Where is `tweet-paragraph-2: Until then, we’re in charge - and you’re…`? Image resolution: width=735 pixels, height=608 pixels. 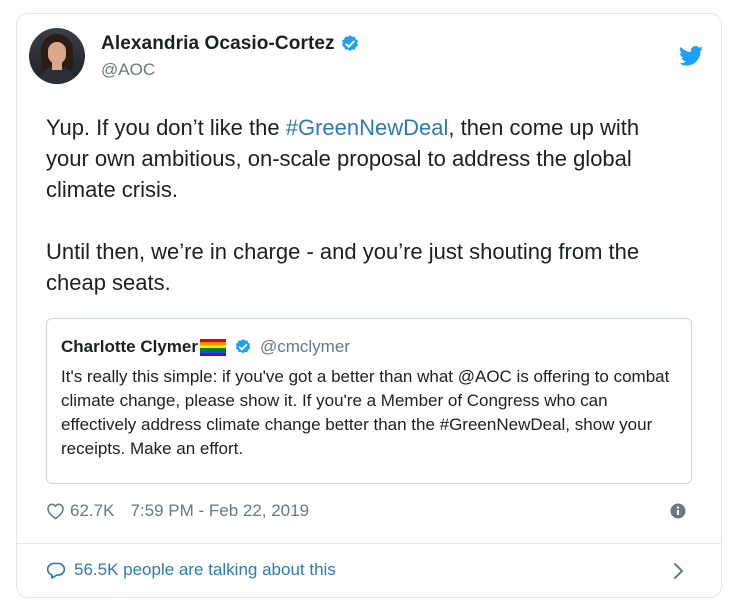
tweet-paragraph-2: Until then, we’re in charge - and you’re… is located at coordinates (343, 267).